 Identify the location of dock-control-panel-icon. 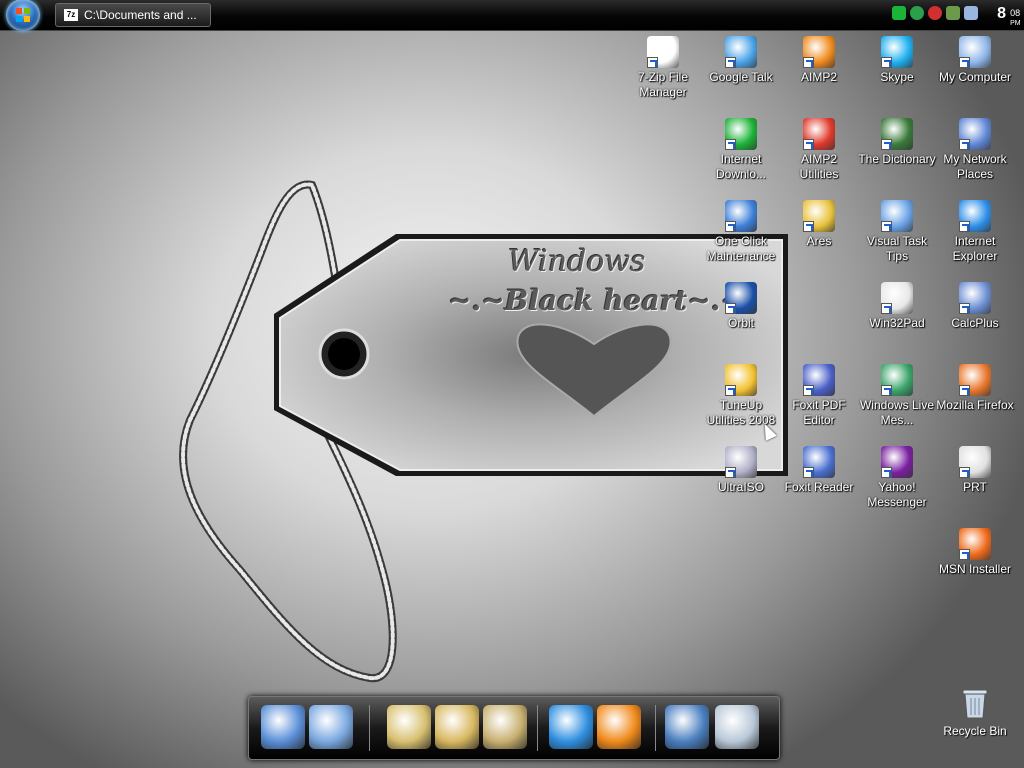
(331, 727).